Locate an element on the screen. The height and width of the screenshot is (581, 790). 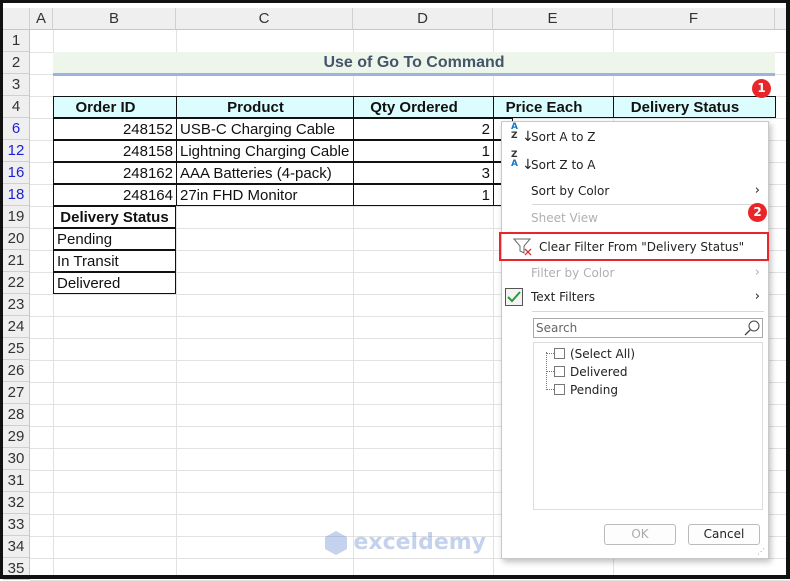
status-item: Delivered is located at coordinates (114, 283).